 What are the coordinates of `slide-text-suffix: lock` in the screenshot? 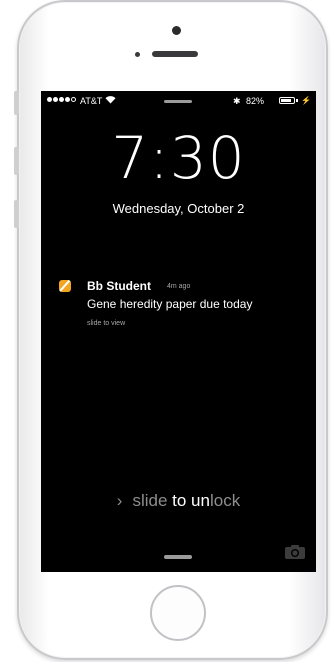 It's located at (225, 500).